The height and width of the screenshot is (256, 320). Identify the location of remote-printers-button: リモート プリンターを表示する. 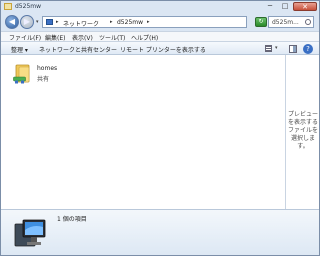
(163, 49).